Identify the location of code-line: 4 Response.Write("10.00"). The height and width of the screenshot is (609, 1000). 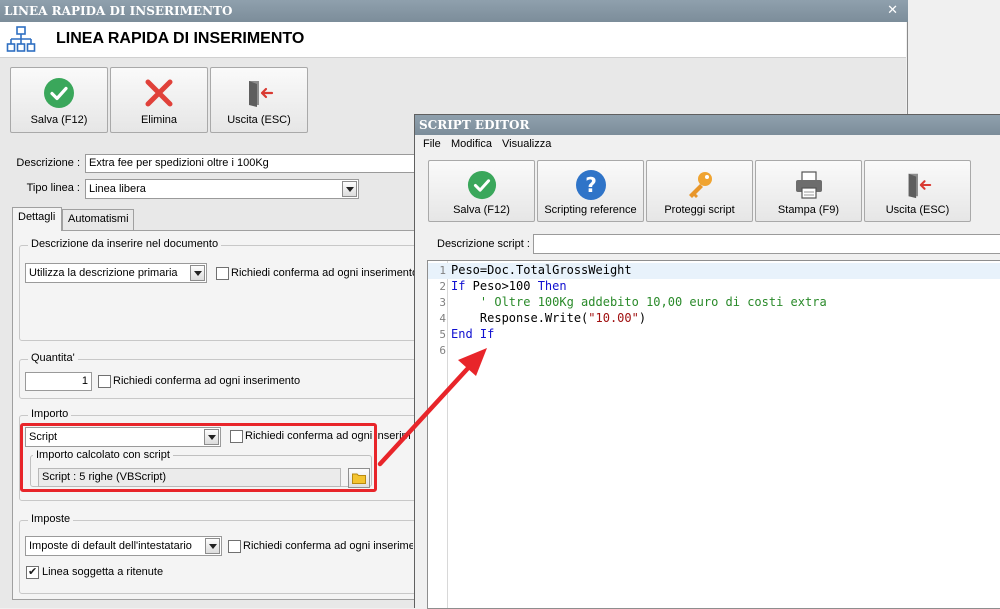
(714, 319).